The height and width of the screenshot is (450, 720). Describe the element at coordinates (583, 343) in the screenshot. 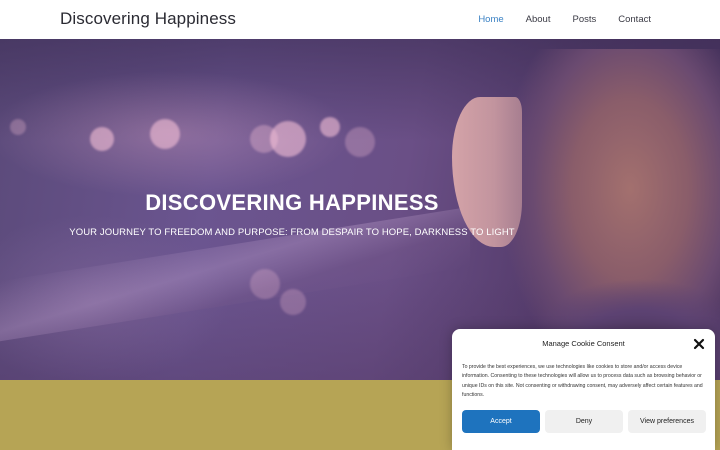

I see `cookie-title: Manage Cookie Consent` at that location.